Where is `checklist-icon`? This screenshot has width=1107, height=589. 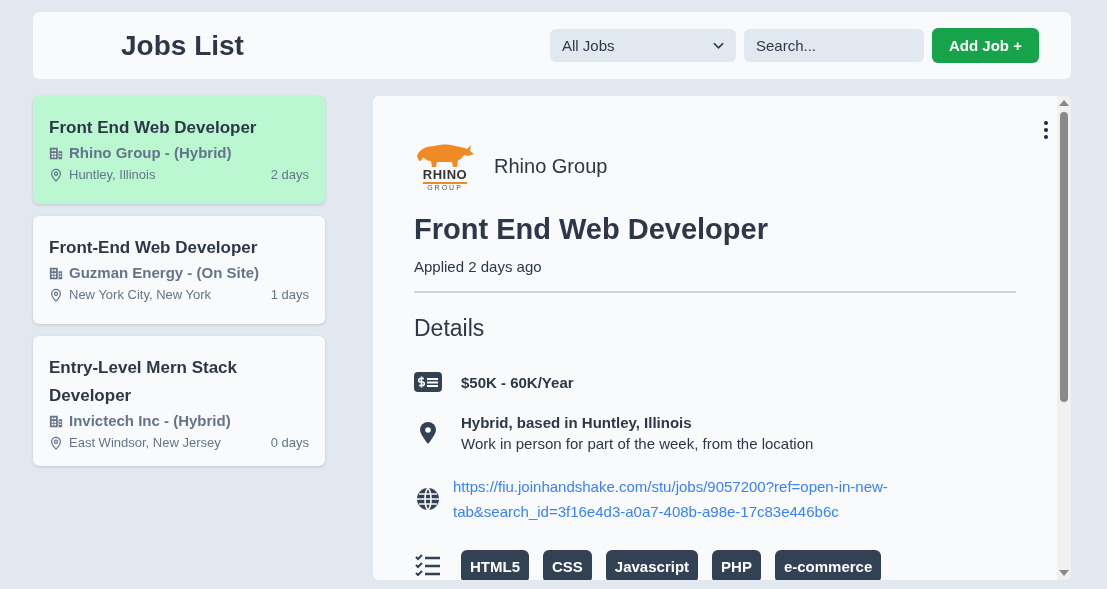
checklist-icon is located at coordinates (428, 564).